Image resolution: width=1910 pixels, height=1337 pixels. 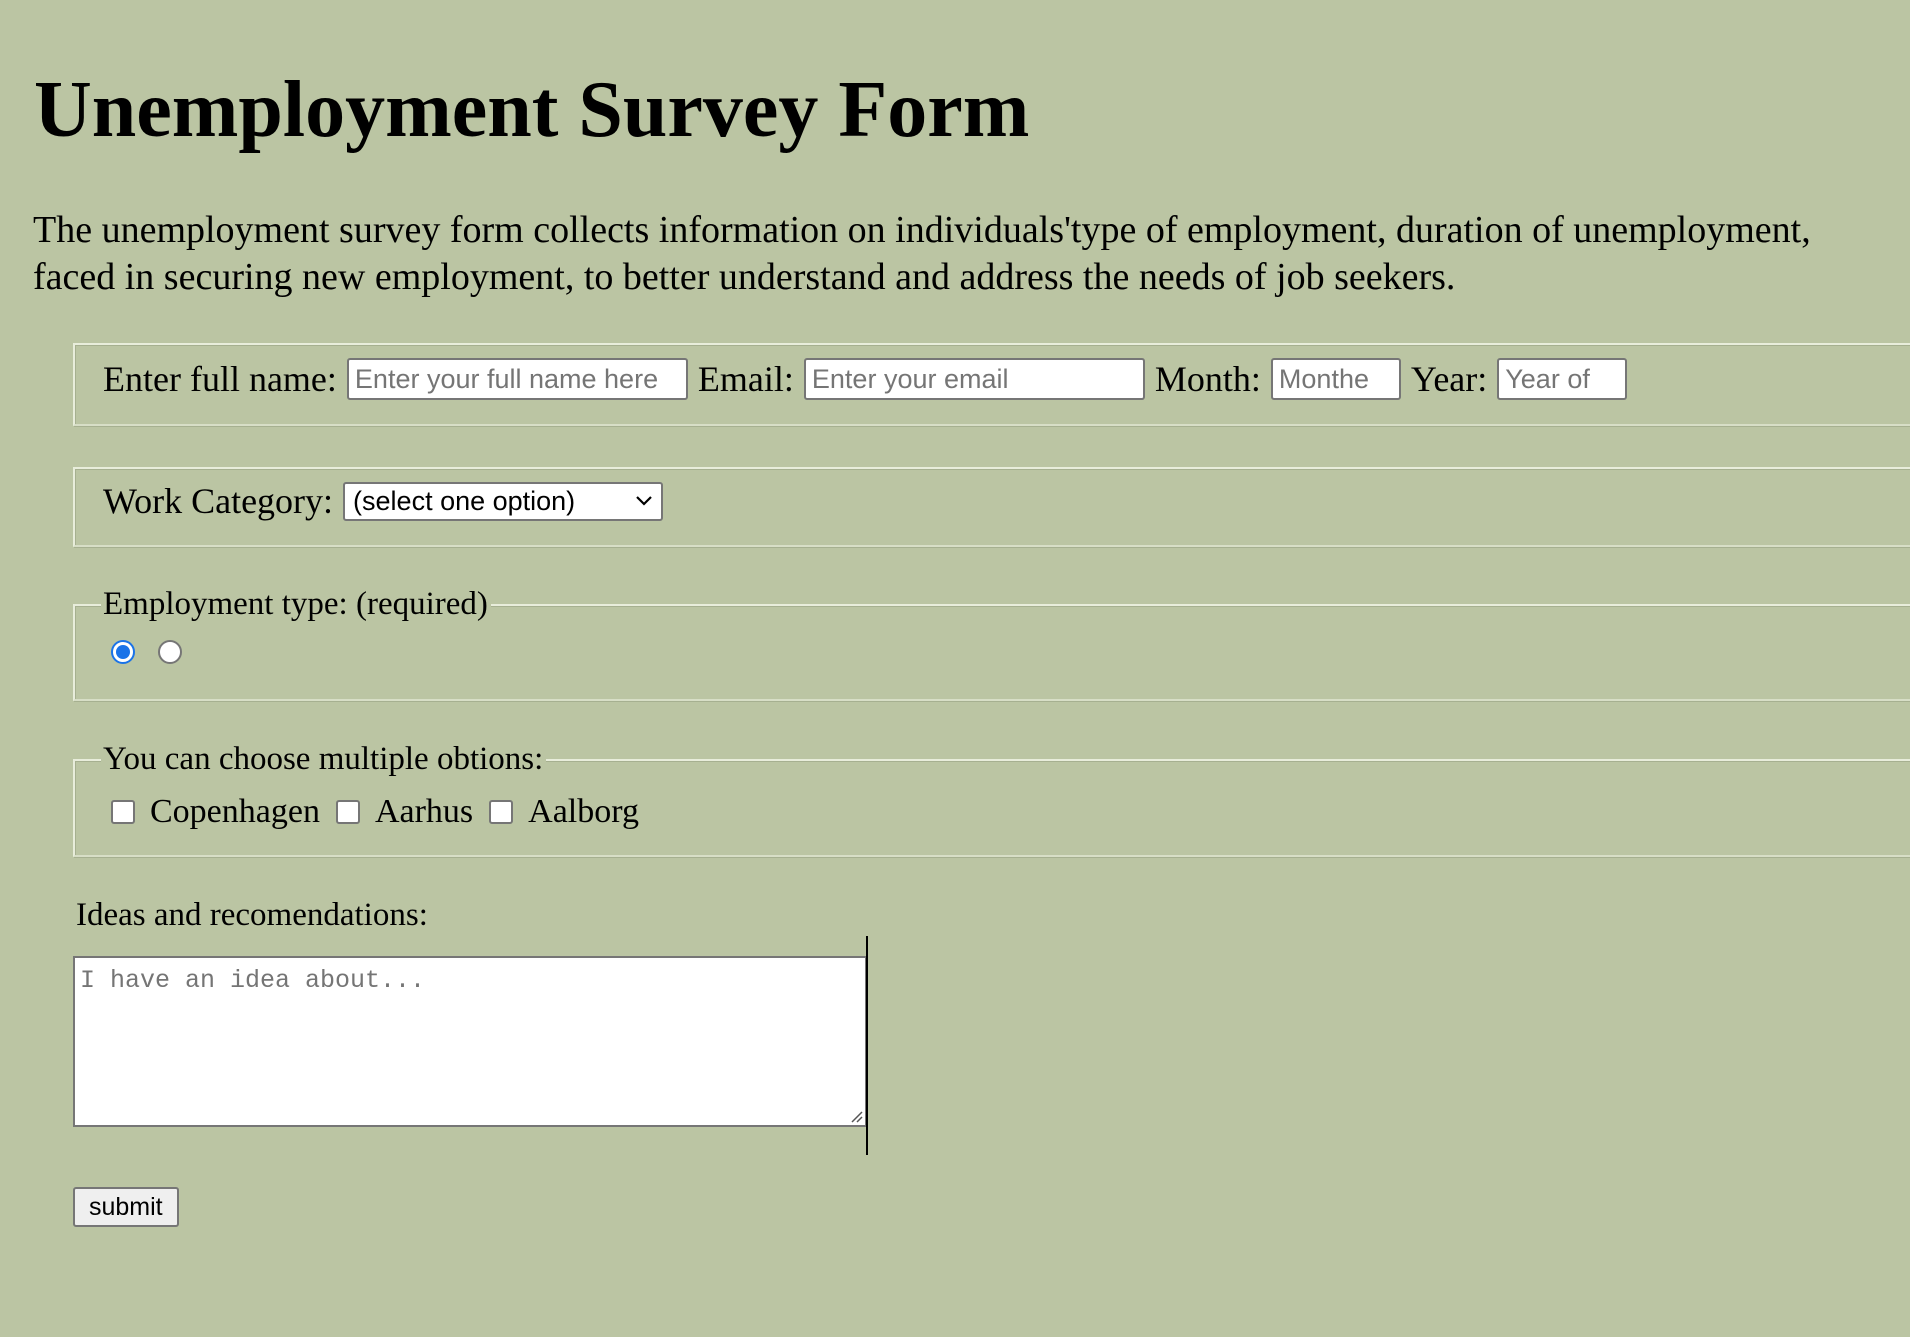 What do you see at coordinates (123, 812) in the screenshot?
I see `checkbox-copenhagen` at bounding box center [123, 812].